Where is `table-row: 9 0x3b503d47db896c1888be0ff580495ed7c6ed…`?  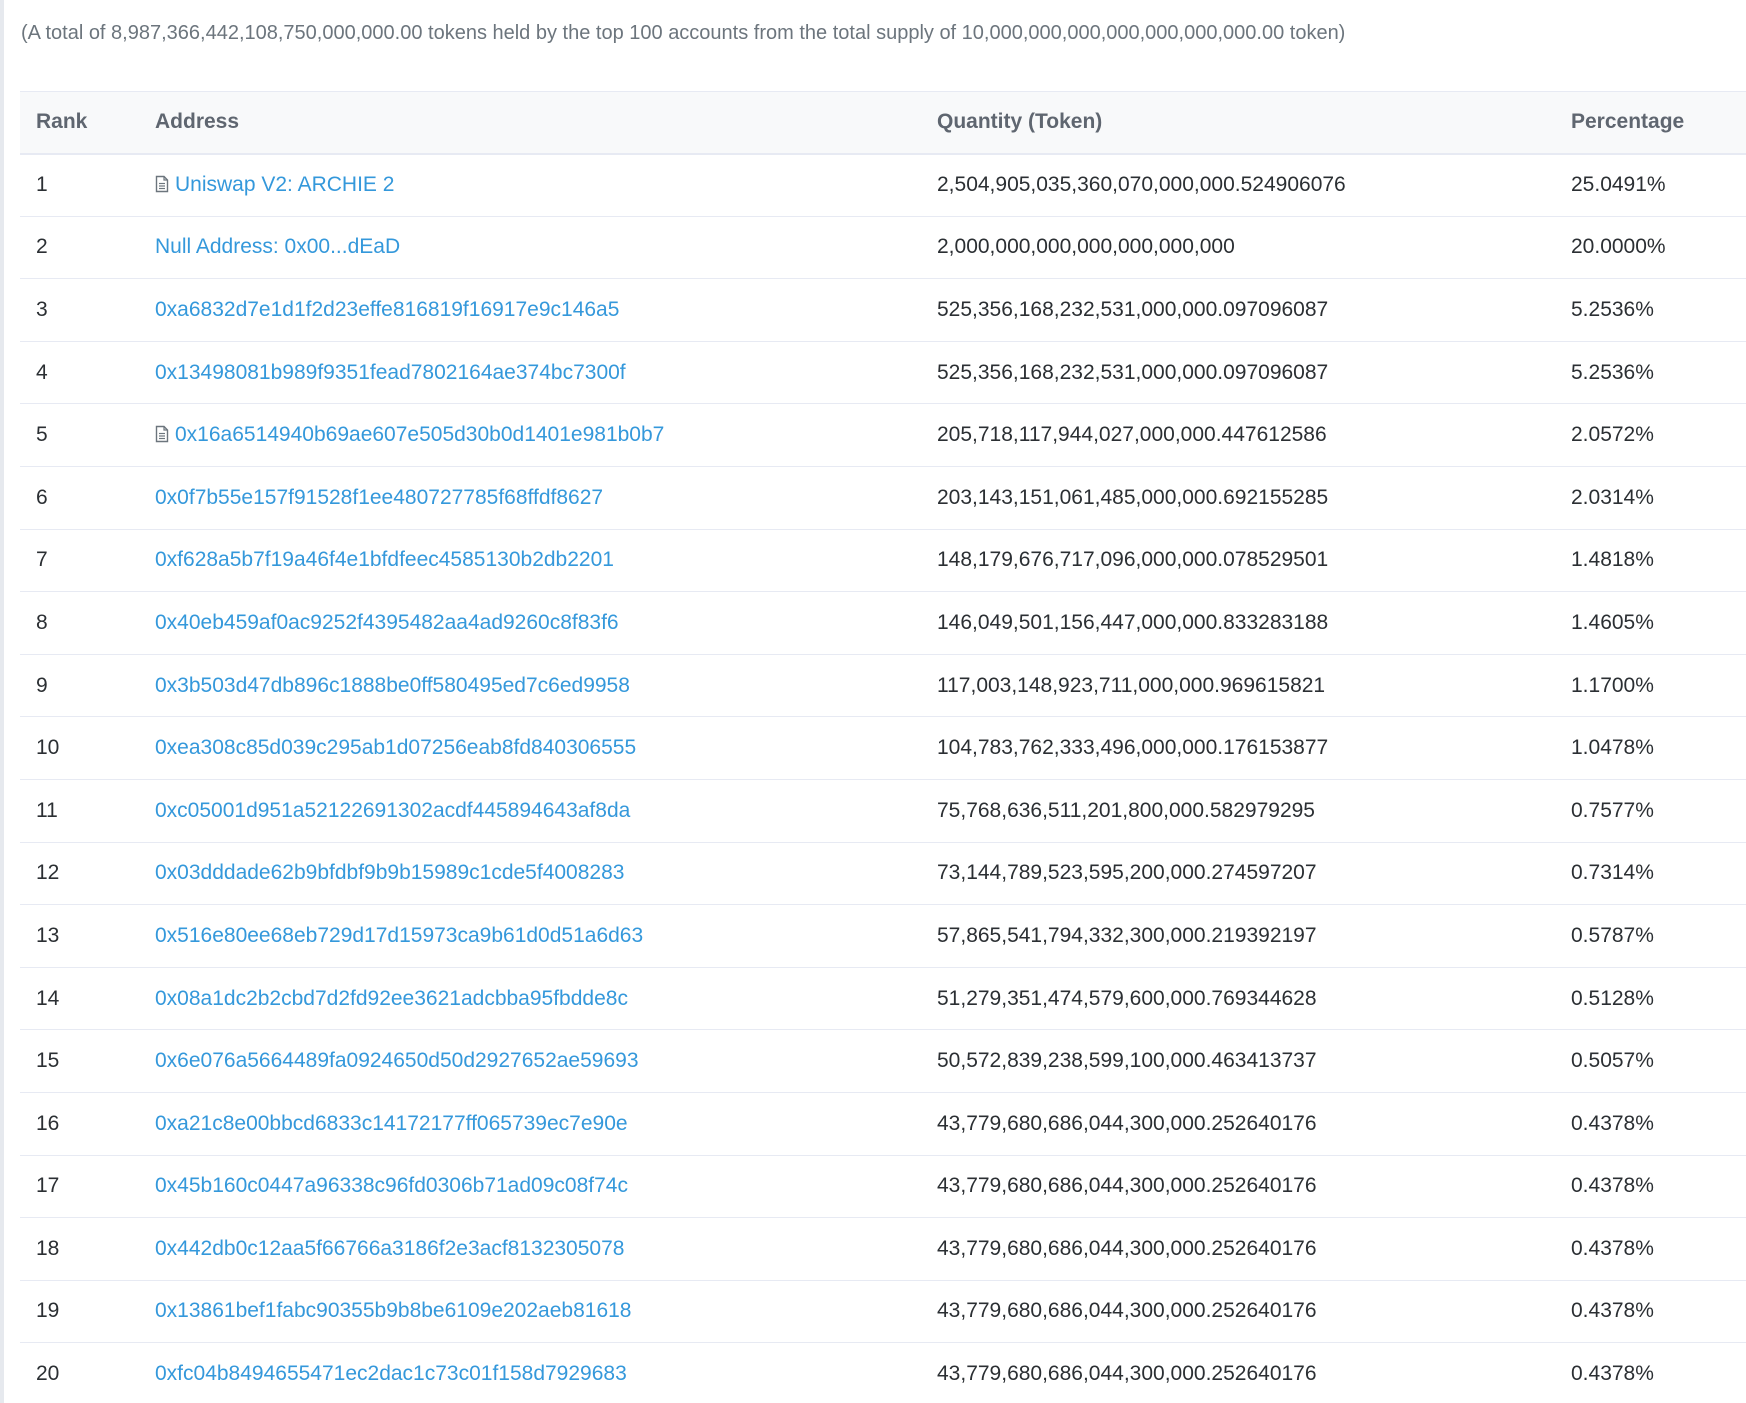 table-row: 9 0x3b503d47db896c1888be0ff580495ed7c6ed… is located at coordinates (883, 685).